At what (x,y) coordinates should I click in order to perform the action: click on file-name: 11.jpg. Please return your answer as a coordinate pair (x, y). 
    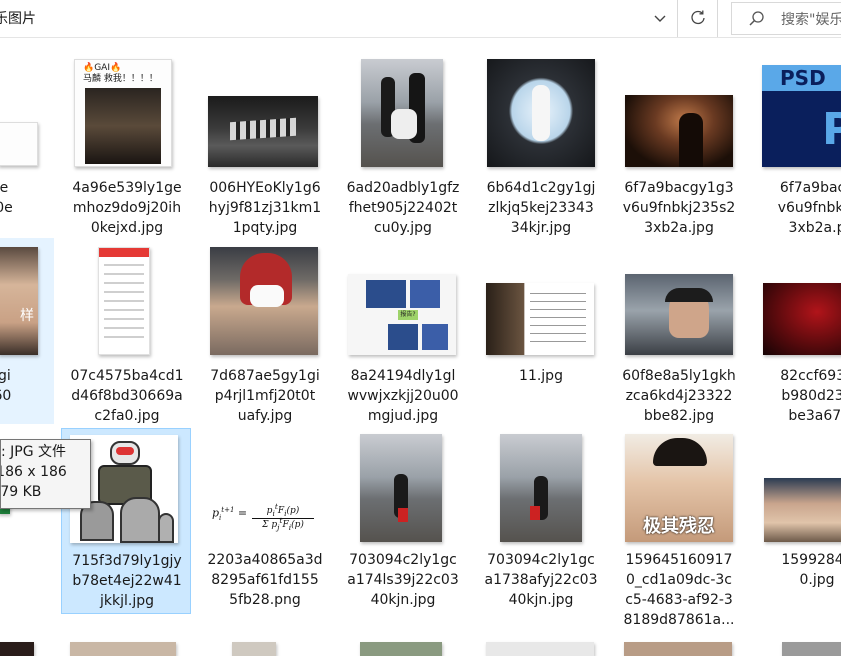
    Looking at the image, I should click on (541, 376).